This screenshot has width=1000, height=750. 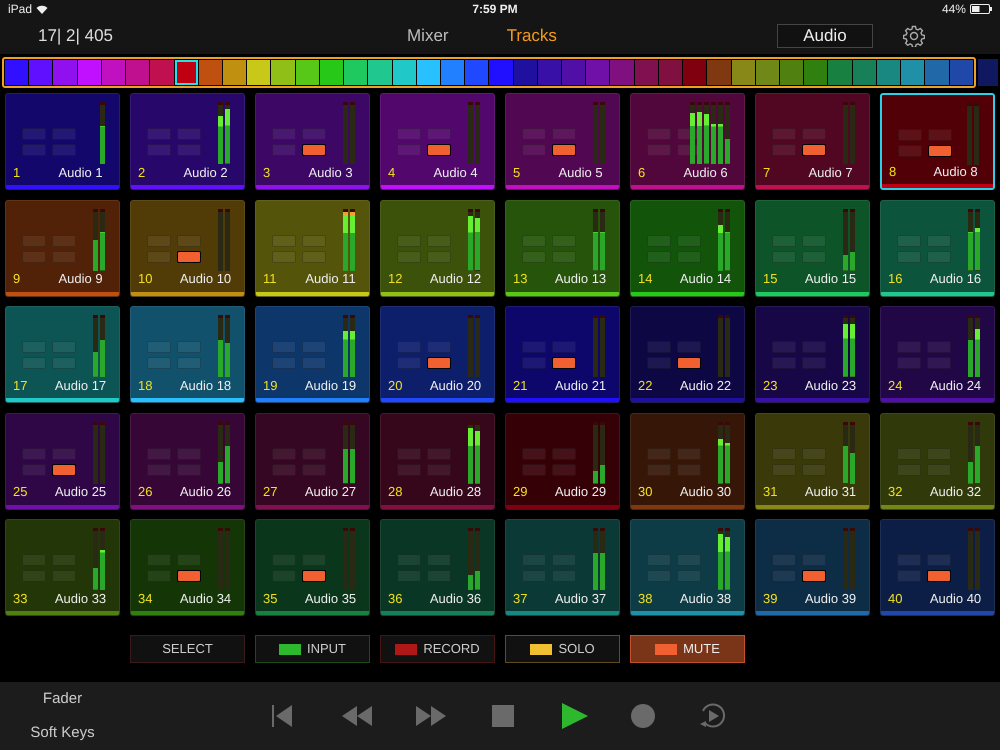 What do you see at coordinates (187, 248) in the screenshot?
I see `track-tile: 10 Audio 10` at bounding box center [187, 248].